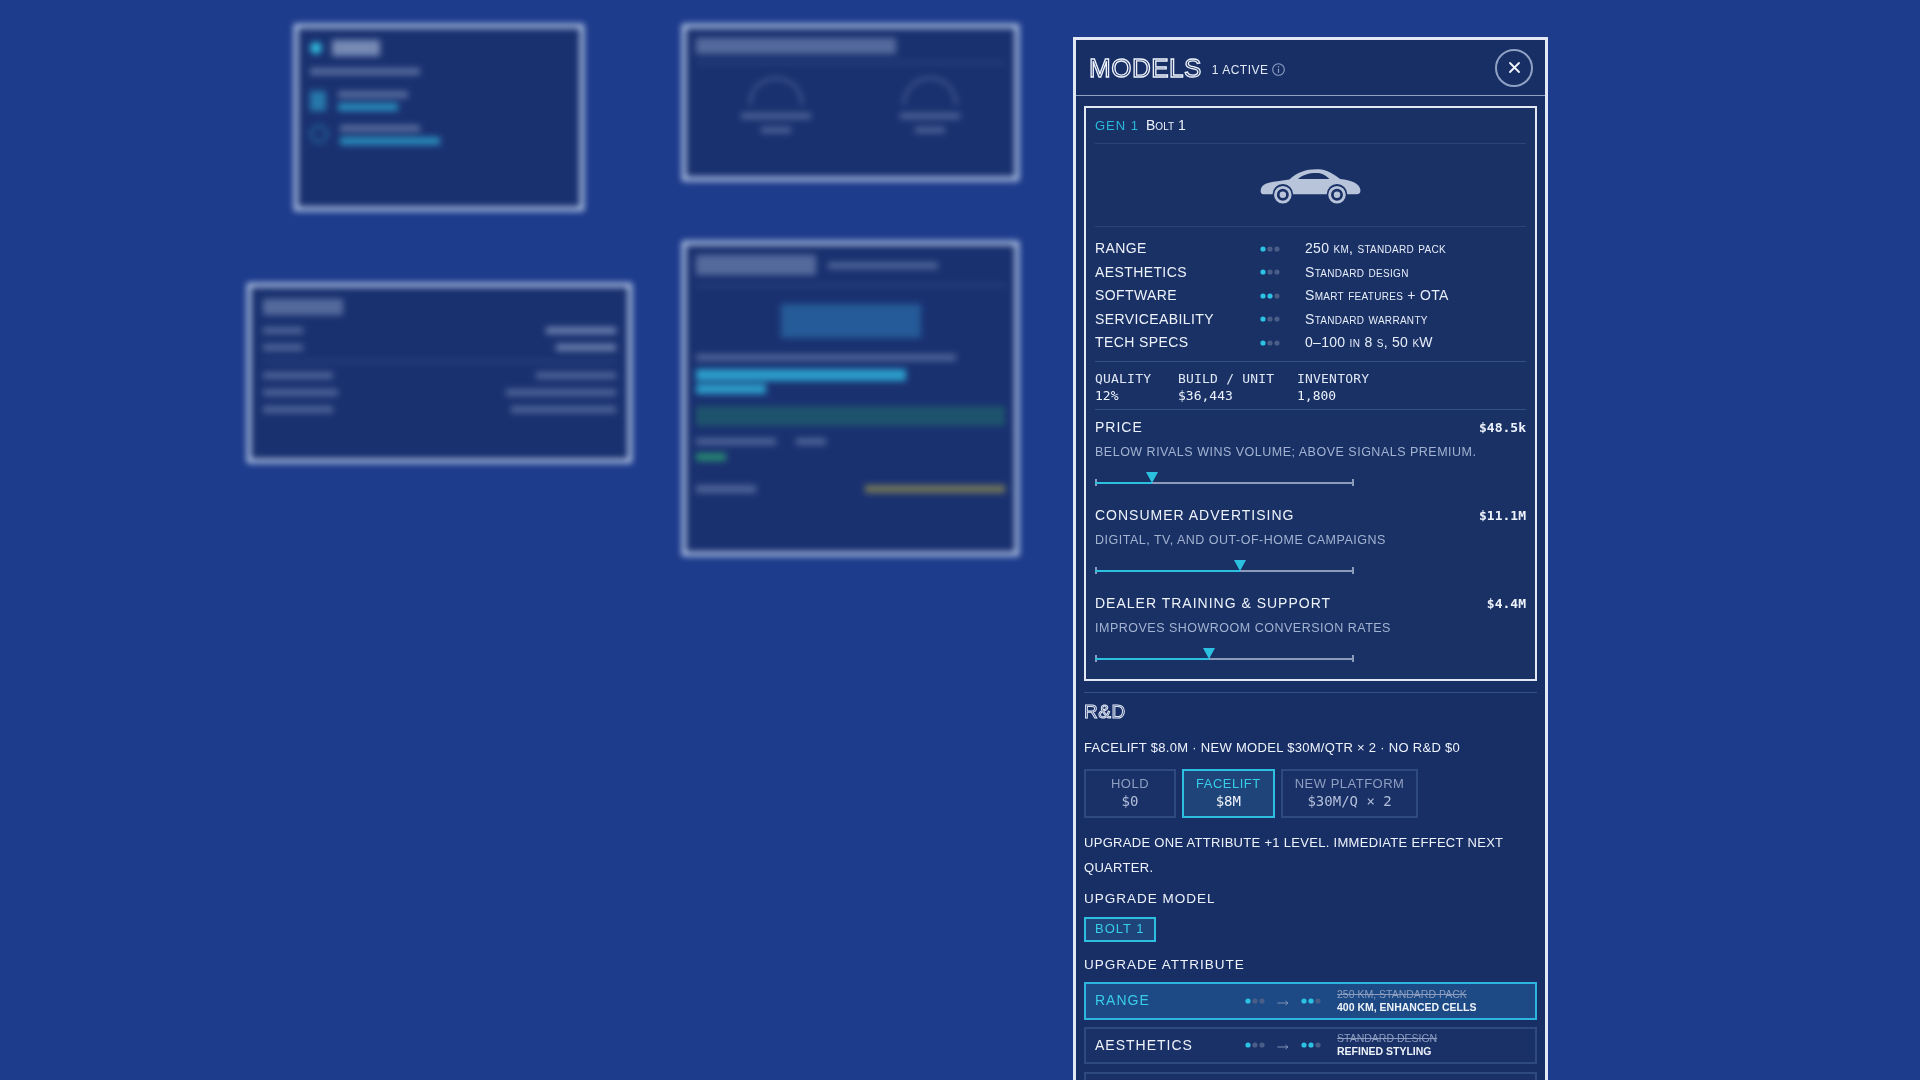 The image size is (1920, 1080). I want to click on stat-label: INVENTORY, so click(1333, 378).